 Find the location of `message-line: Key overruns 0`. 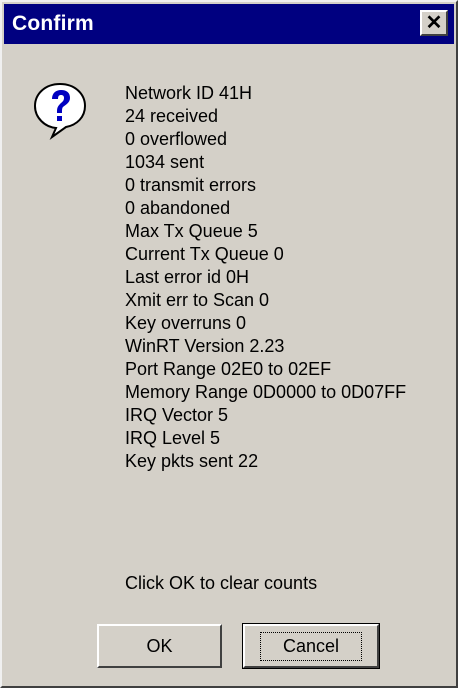

message-line: Key overruns 0 is located at coordinates (186, 323).